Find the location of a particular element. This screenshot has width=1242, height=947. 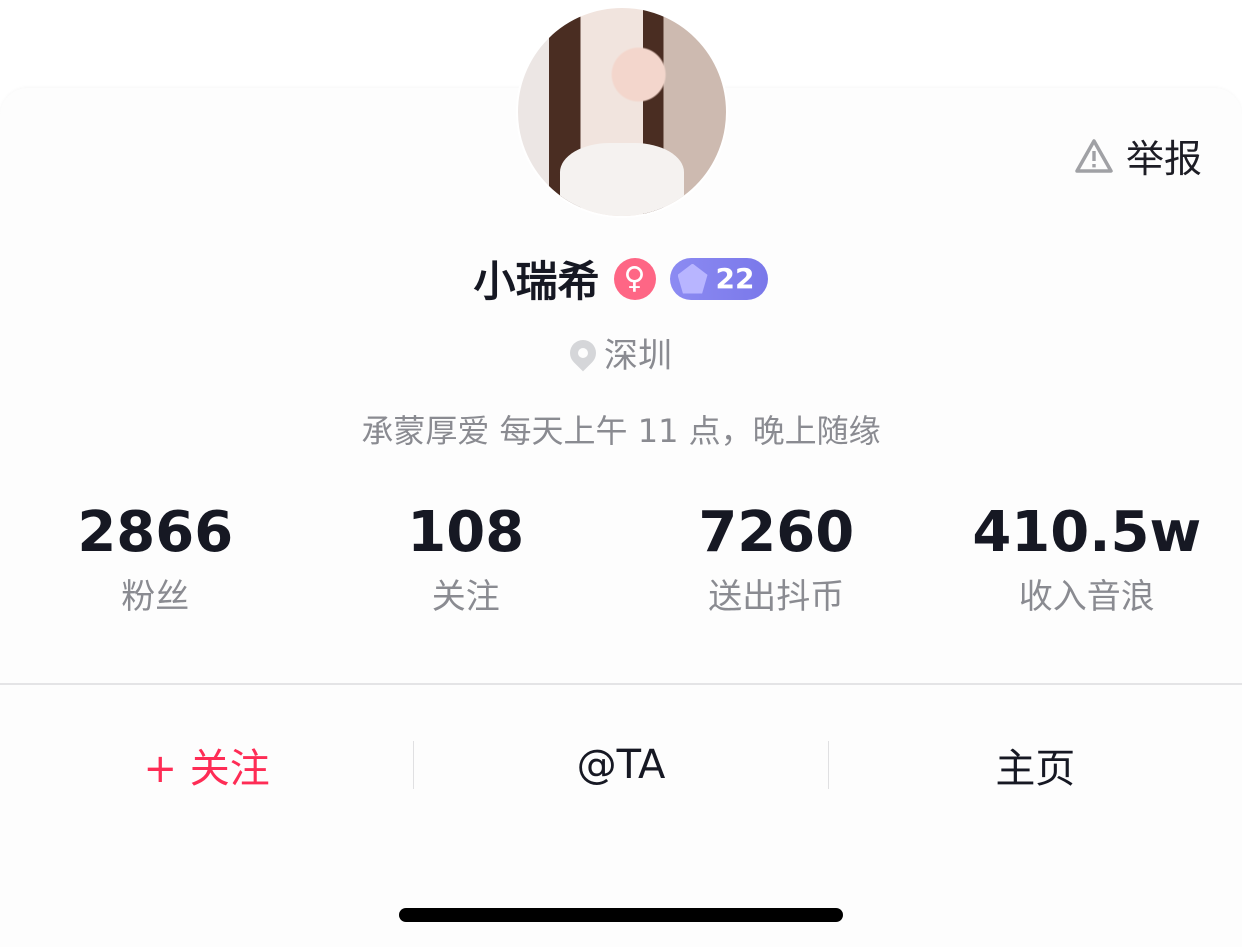

divider is located at coordinates (621, 684).